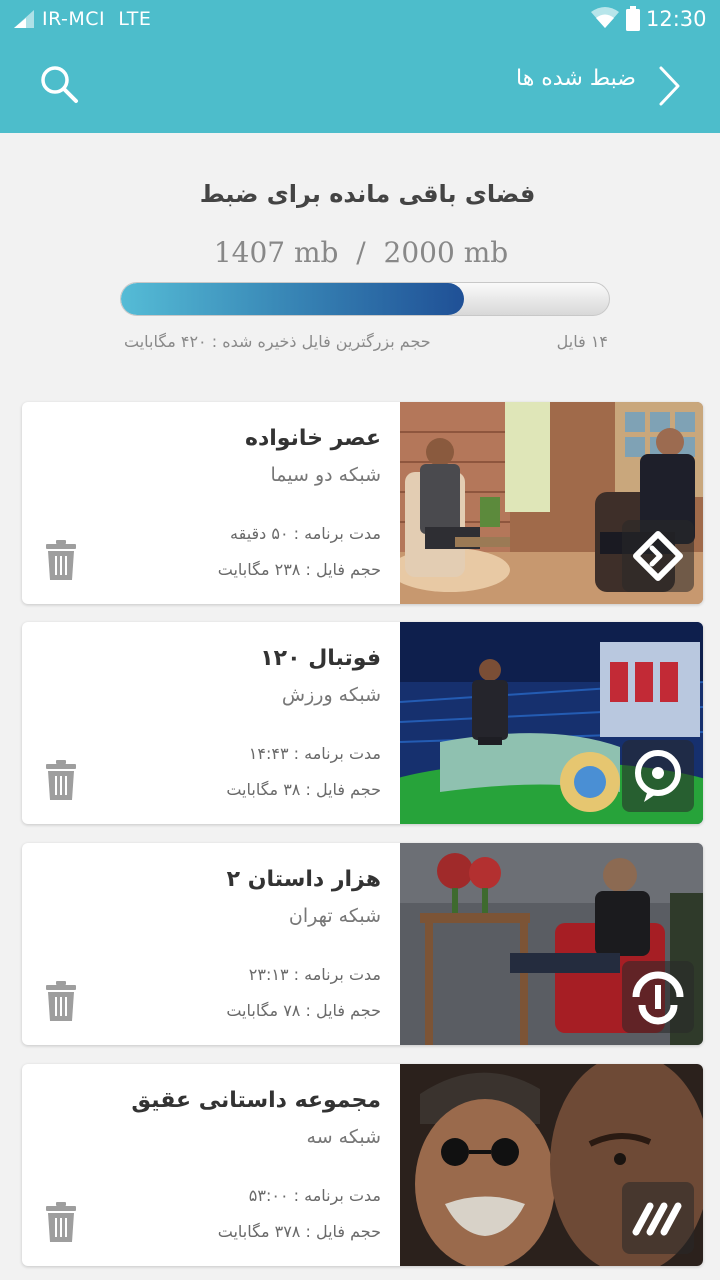  What do you see at coordinates (314, 1195) in the screenshot?
I see `program-duration: مدت برنامه : ۵۳:۰۰` at bounding box center [314, 1195].